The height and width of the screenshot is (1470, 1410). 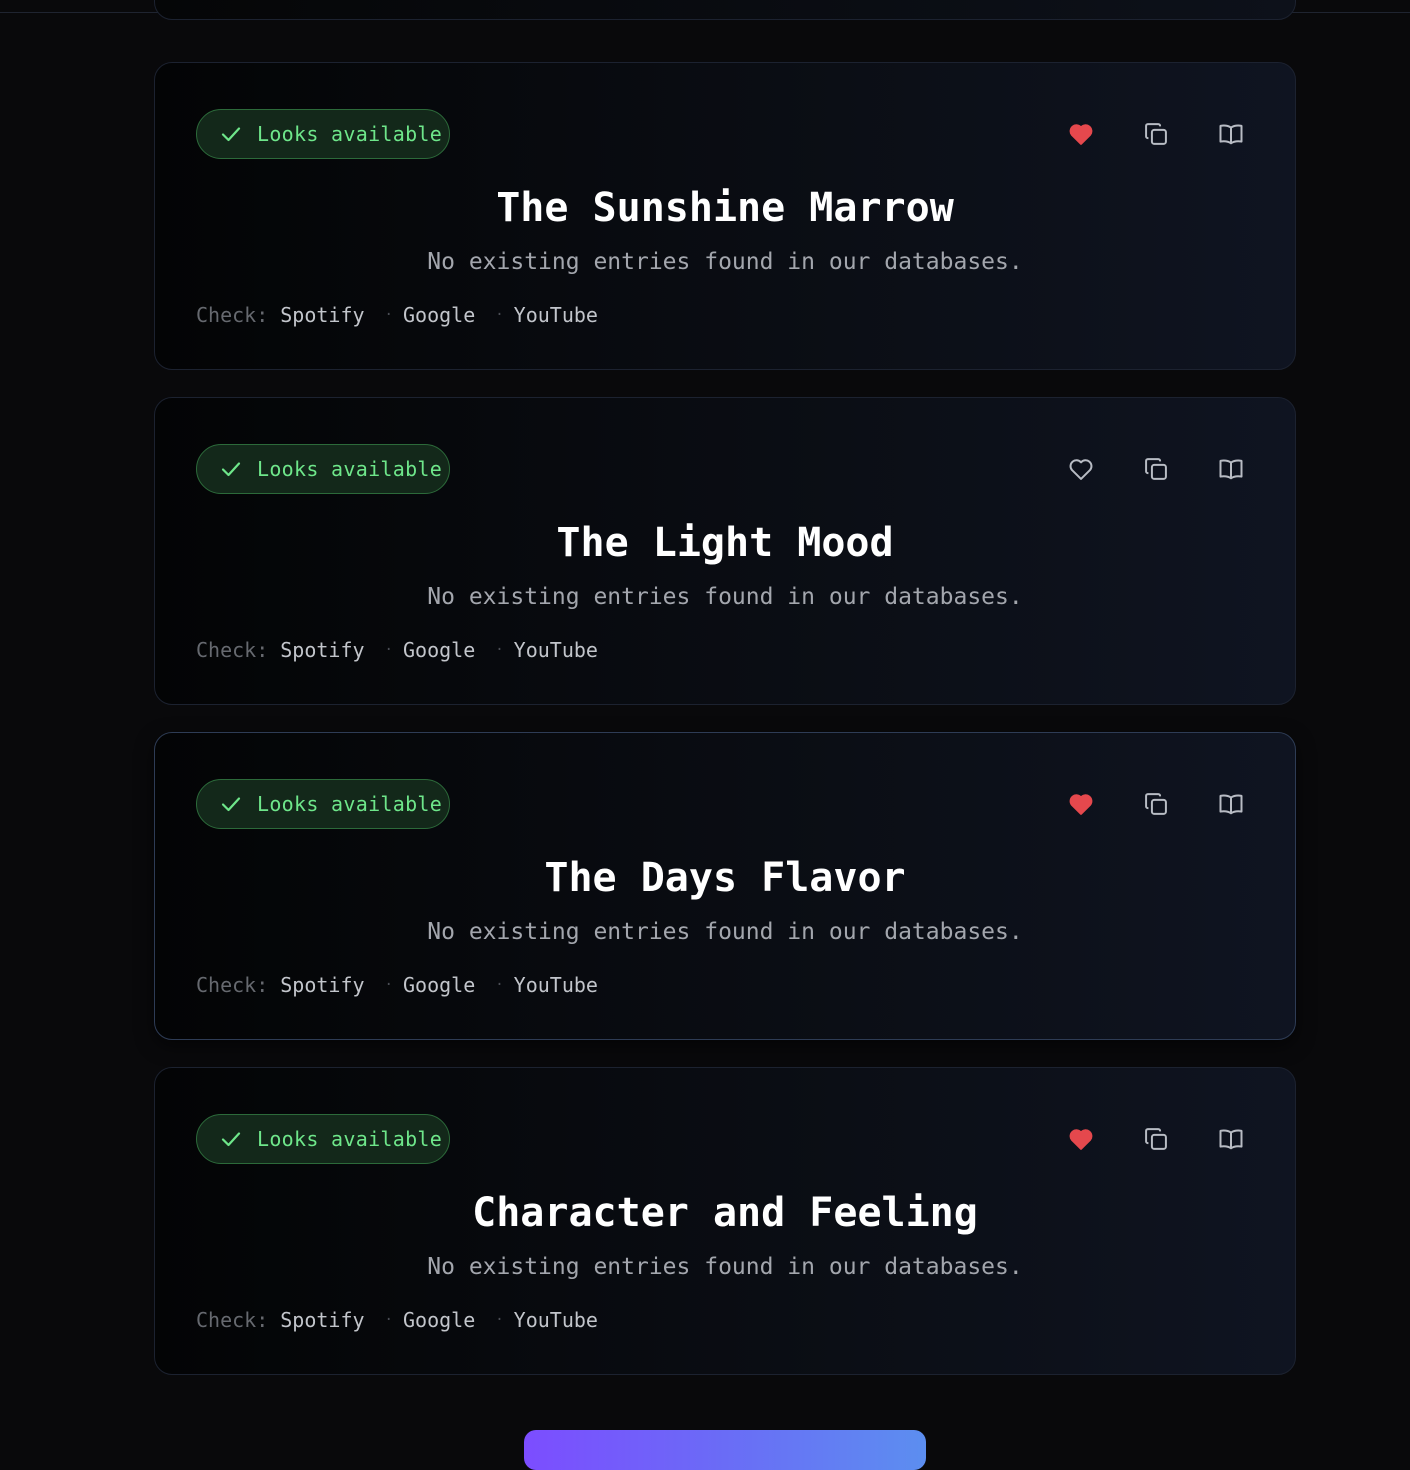 I want to click on generate-more-button, so click(x=725, y=1450).